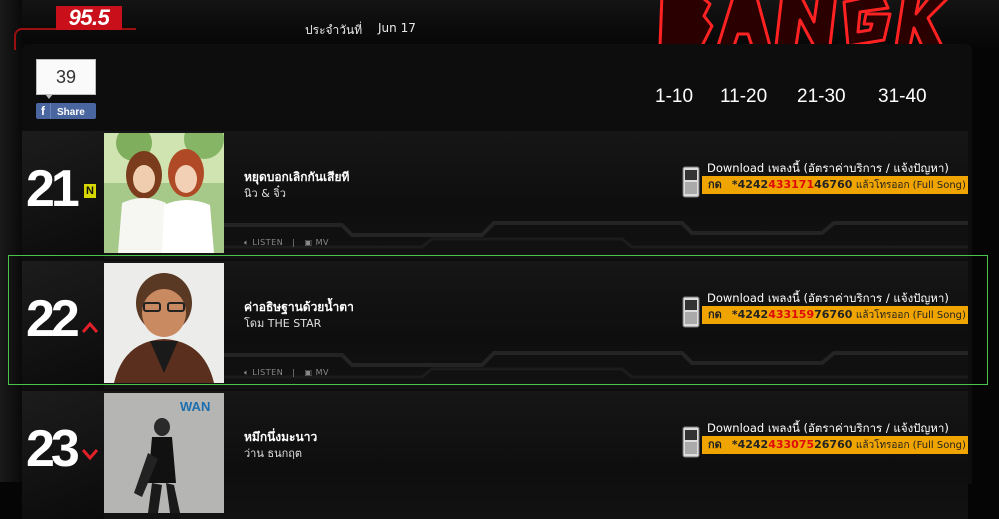 The height and width of the screenshot is (519, 999). Describe the element at coordinates (53, 449) in the screenshot. I see `rank-number: 23` at that location.